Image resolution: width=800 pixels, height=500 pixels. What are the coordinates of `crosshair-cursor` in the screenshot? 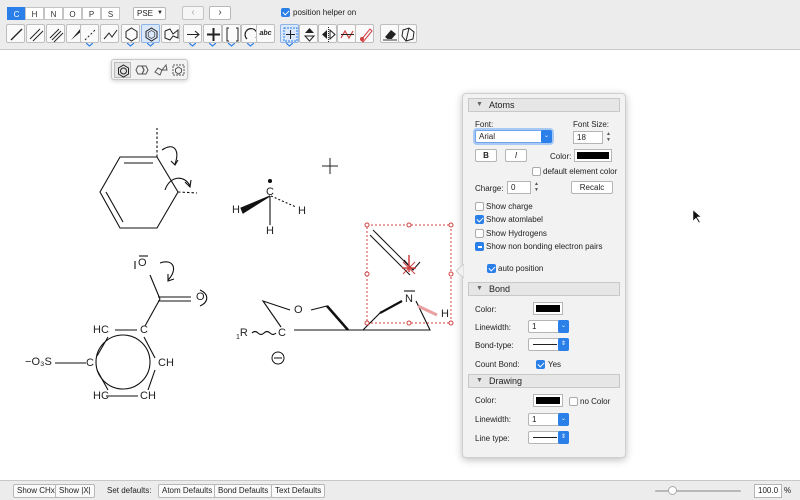 It's located at (330, 166).